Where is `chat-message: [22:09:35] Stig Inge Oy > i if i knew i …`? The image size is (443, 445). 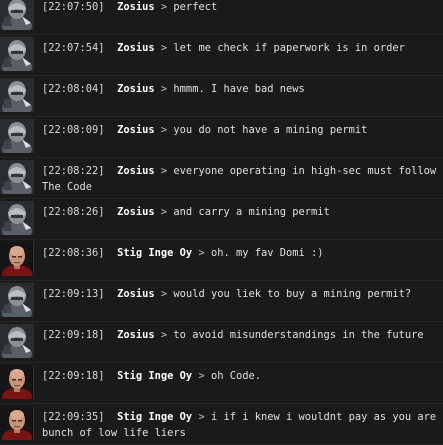
chat-message: [22:09:35] Stig Inge Oy > i if i knew i … is located at coordinates (221, 424).